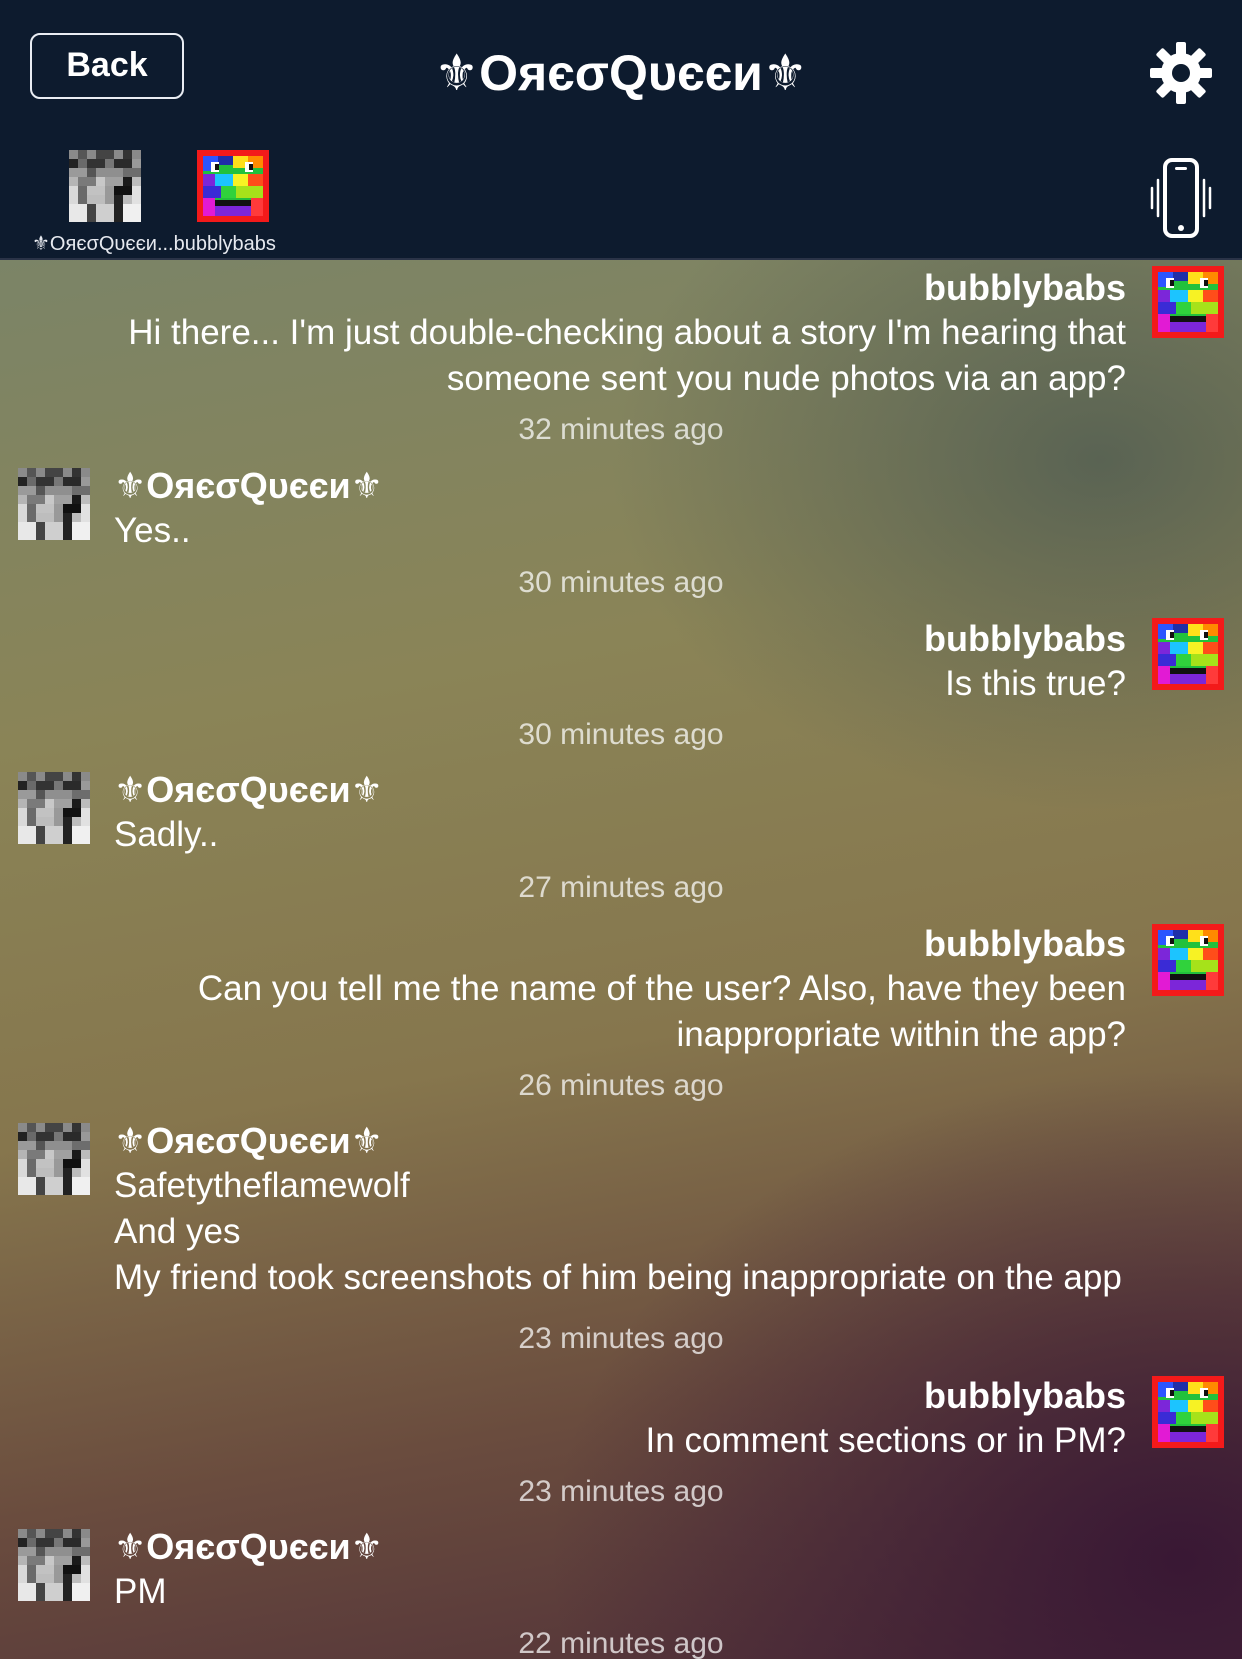 The image size is (1242, 1659). Describe the element at coordinates (140, 1591) in the screenshot. I see `message-text: PM` at that location.